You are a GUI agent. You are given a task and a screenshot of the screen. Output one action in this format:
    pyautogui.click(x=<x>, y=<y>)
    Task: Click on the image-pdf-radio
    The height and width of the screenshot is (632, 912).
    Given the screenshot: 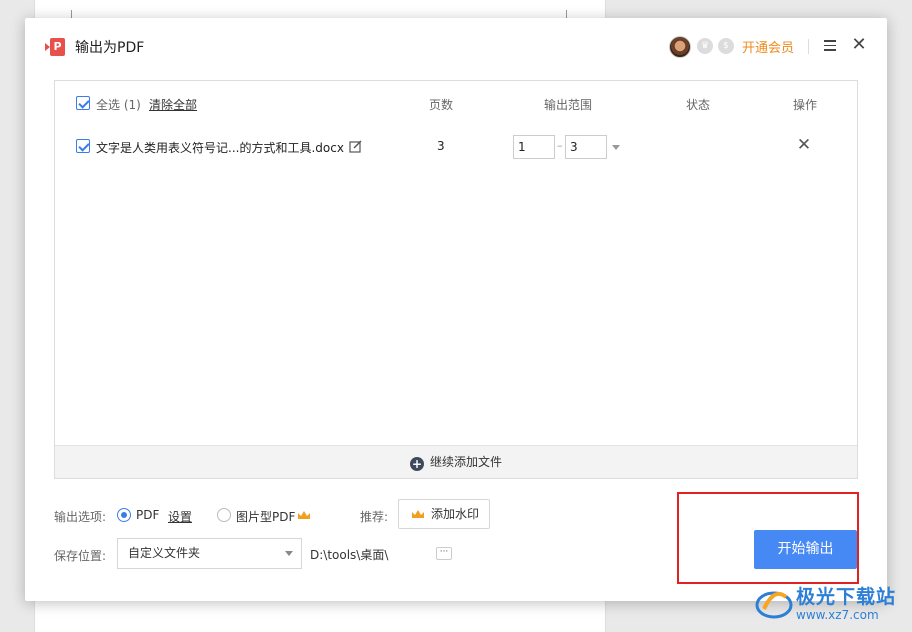 What is the action you would take?
    pyautogui.click(x=224, y=515)
    